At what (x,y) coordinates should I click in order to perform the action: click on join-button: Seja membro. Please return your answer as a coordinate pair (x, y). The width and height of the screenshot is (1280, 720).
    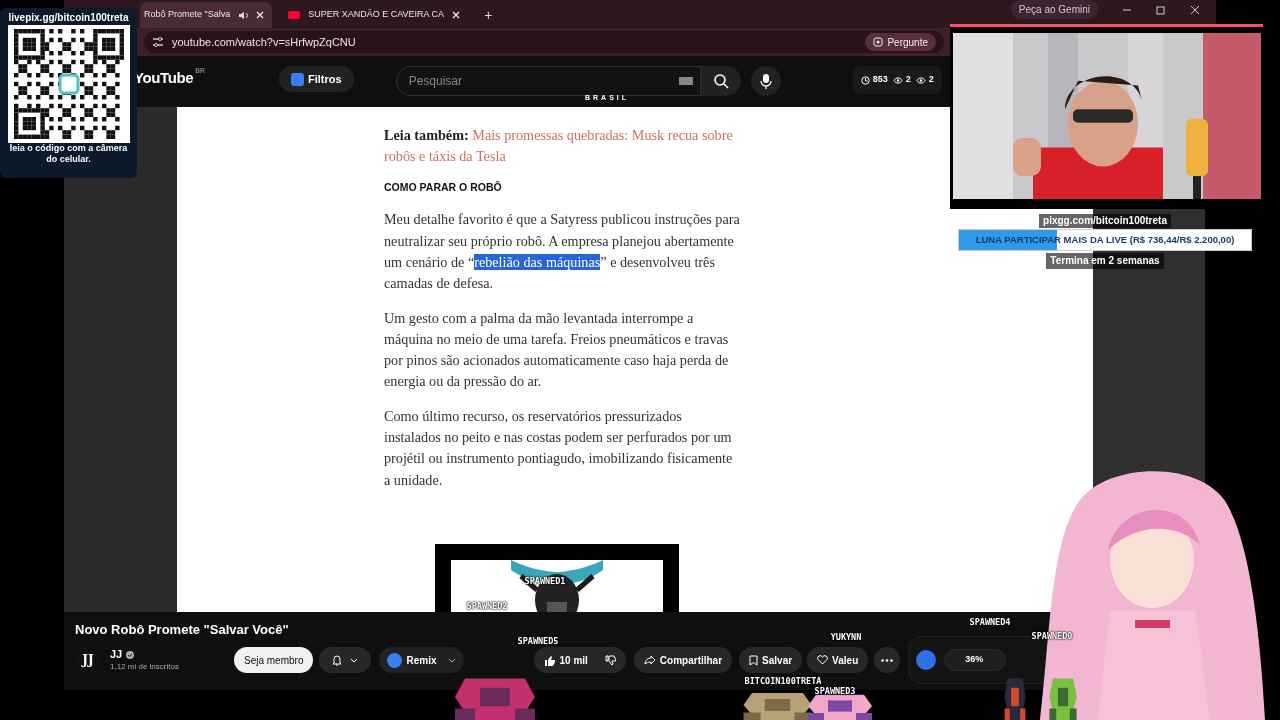
    Looking at the image, I should click on (274, 660).